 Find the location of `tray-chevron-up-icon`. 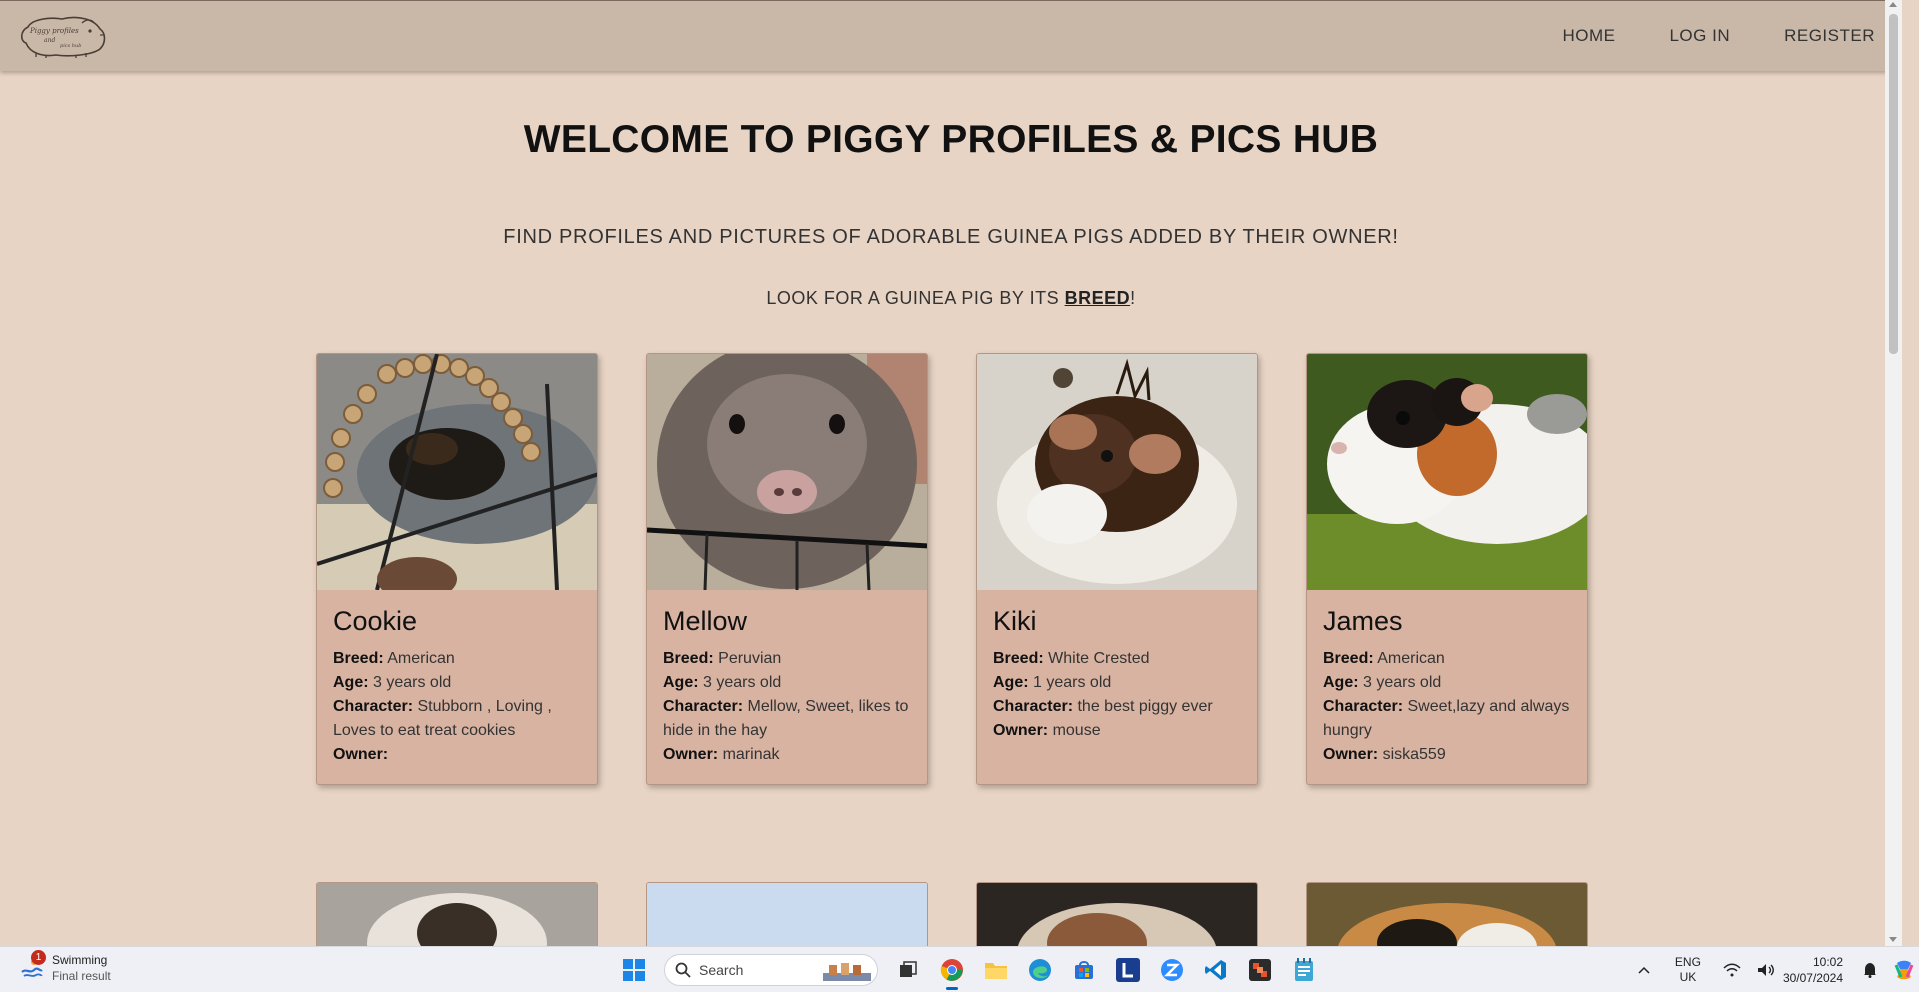

tray-chevron-up-icon is located at coordinates (1644, 970).